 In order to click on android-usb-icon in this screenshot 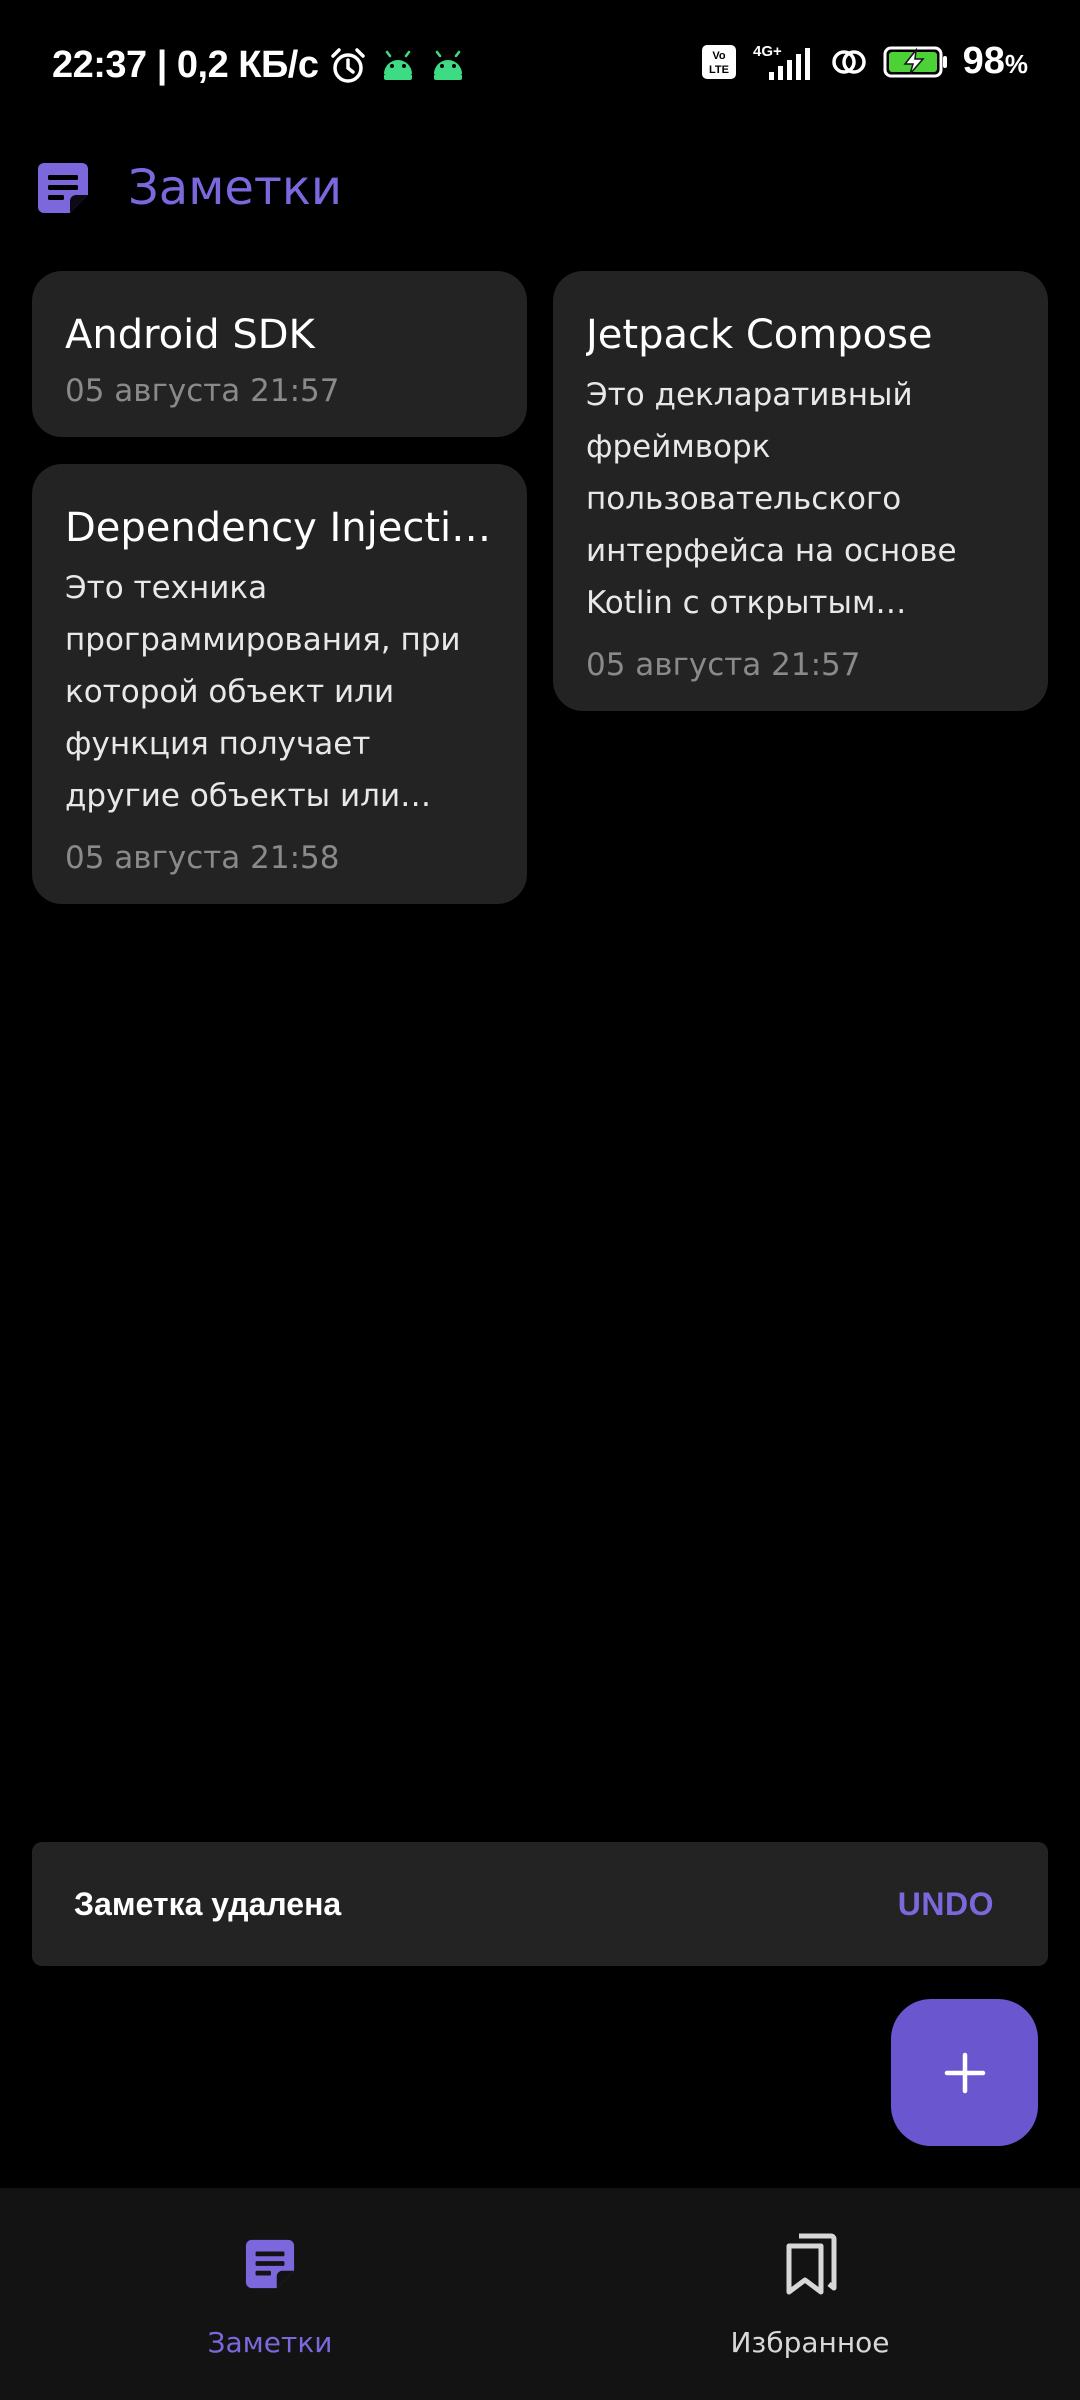, I will do `click(448, 66)`.